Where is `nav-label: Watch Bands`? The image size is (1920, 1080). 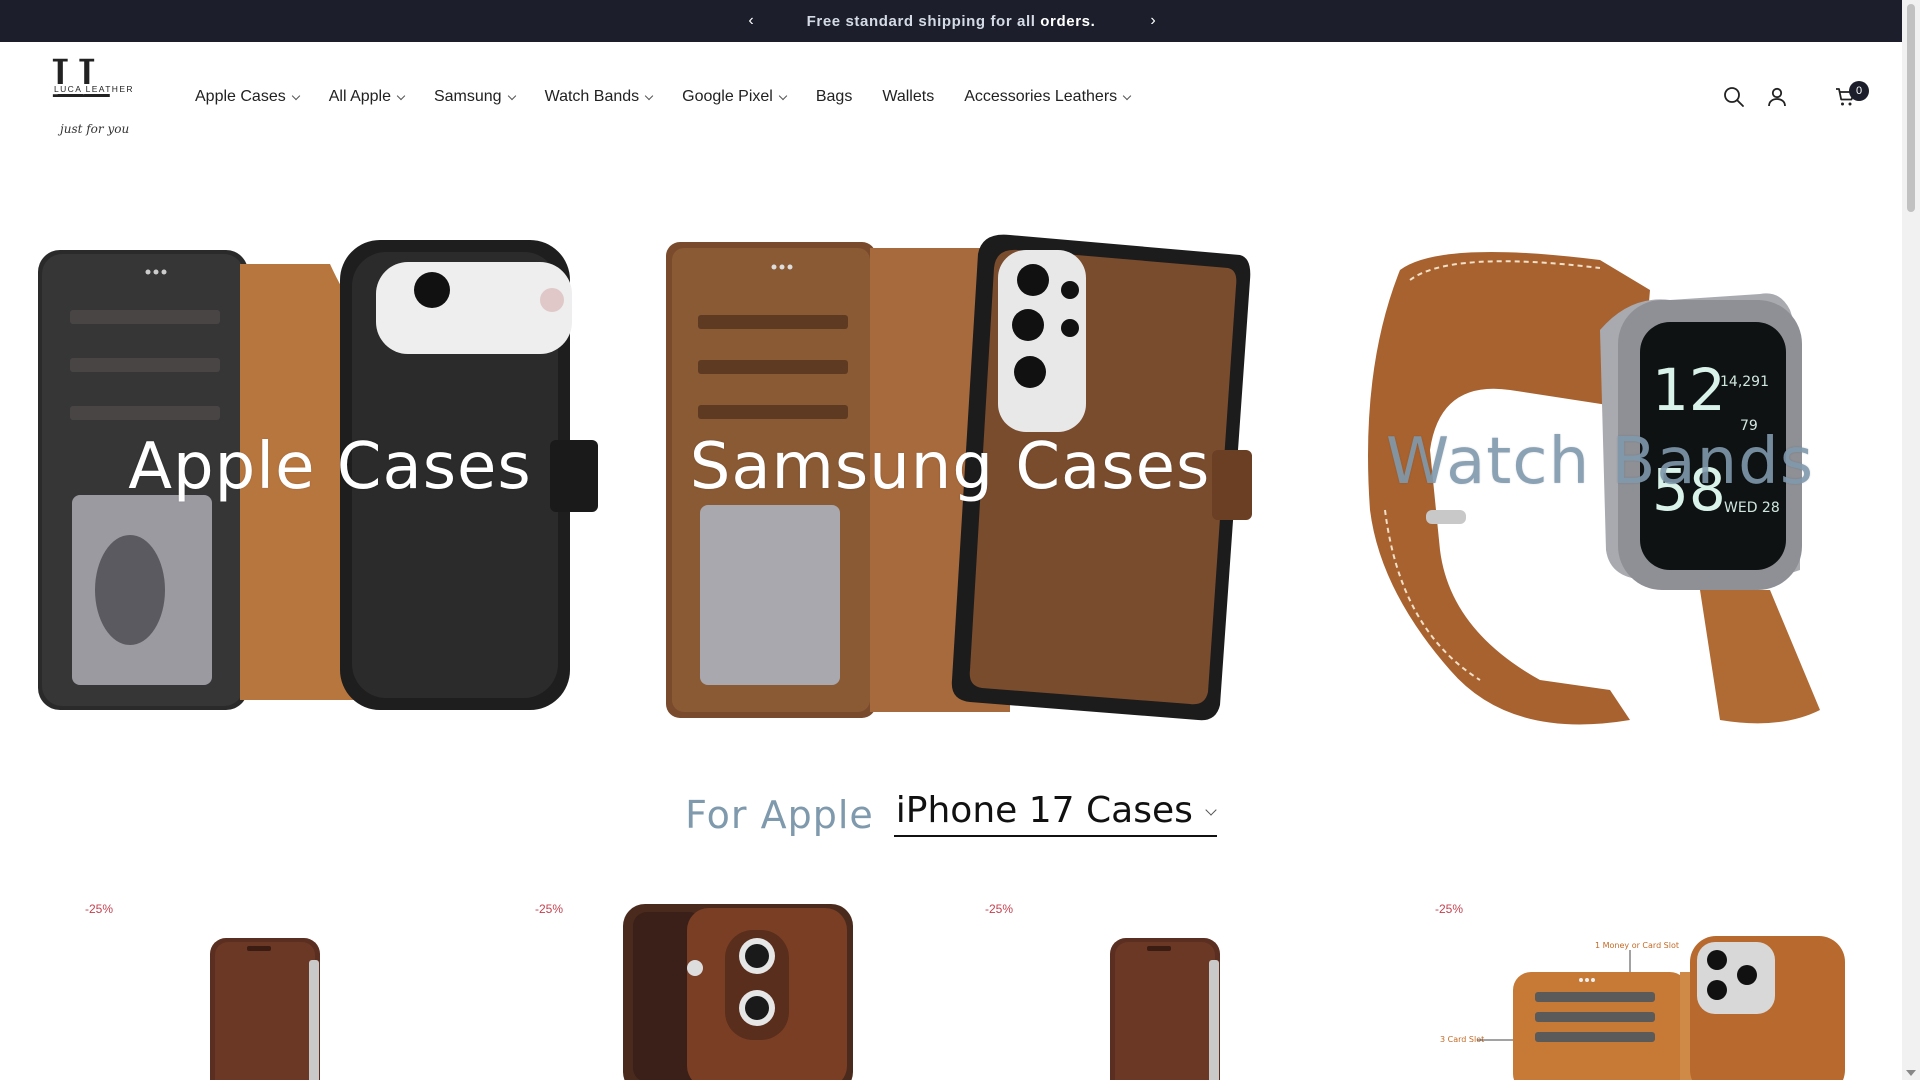
nav-label: Watch Bands is located at coordinates (592, 96).